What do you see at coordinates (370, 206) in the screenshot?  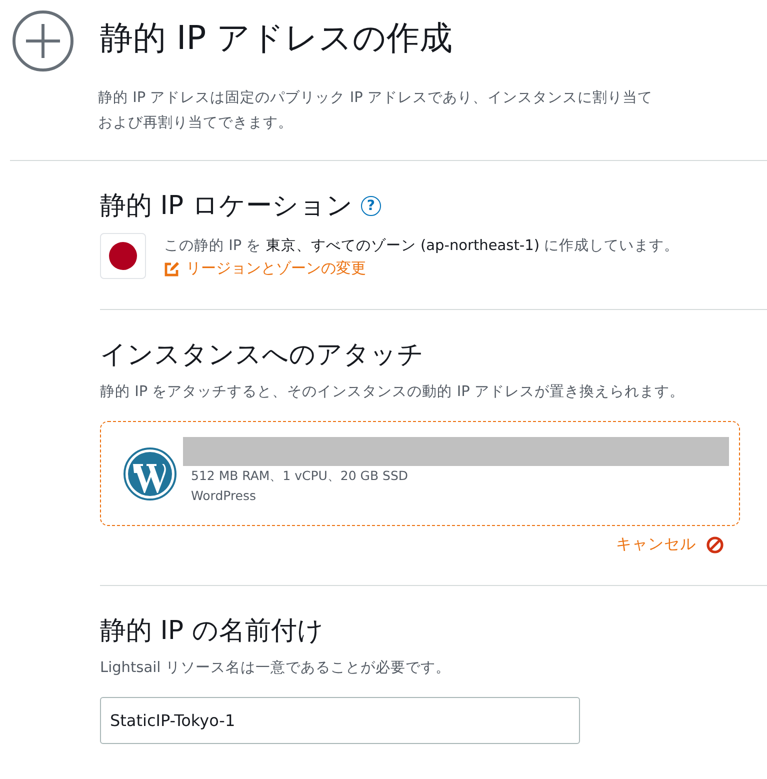 I see `help-icon: ?` at bounding box center [370, 206].